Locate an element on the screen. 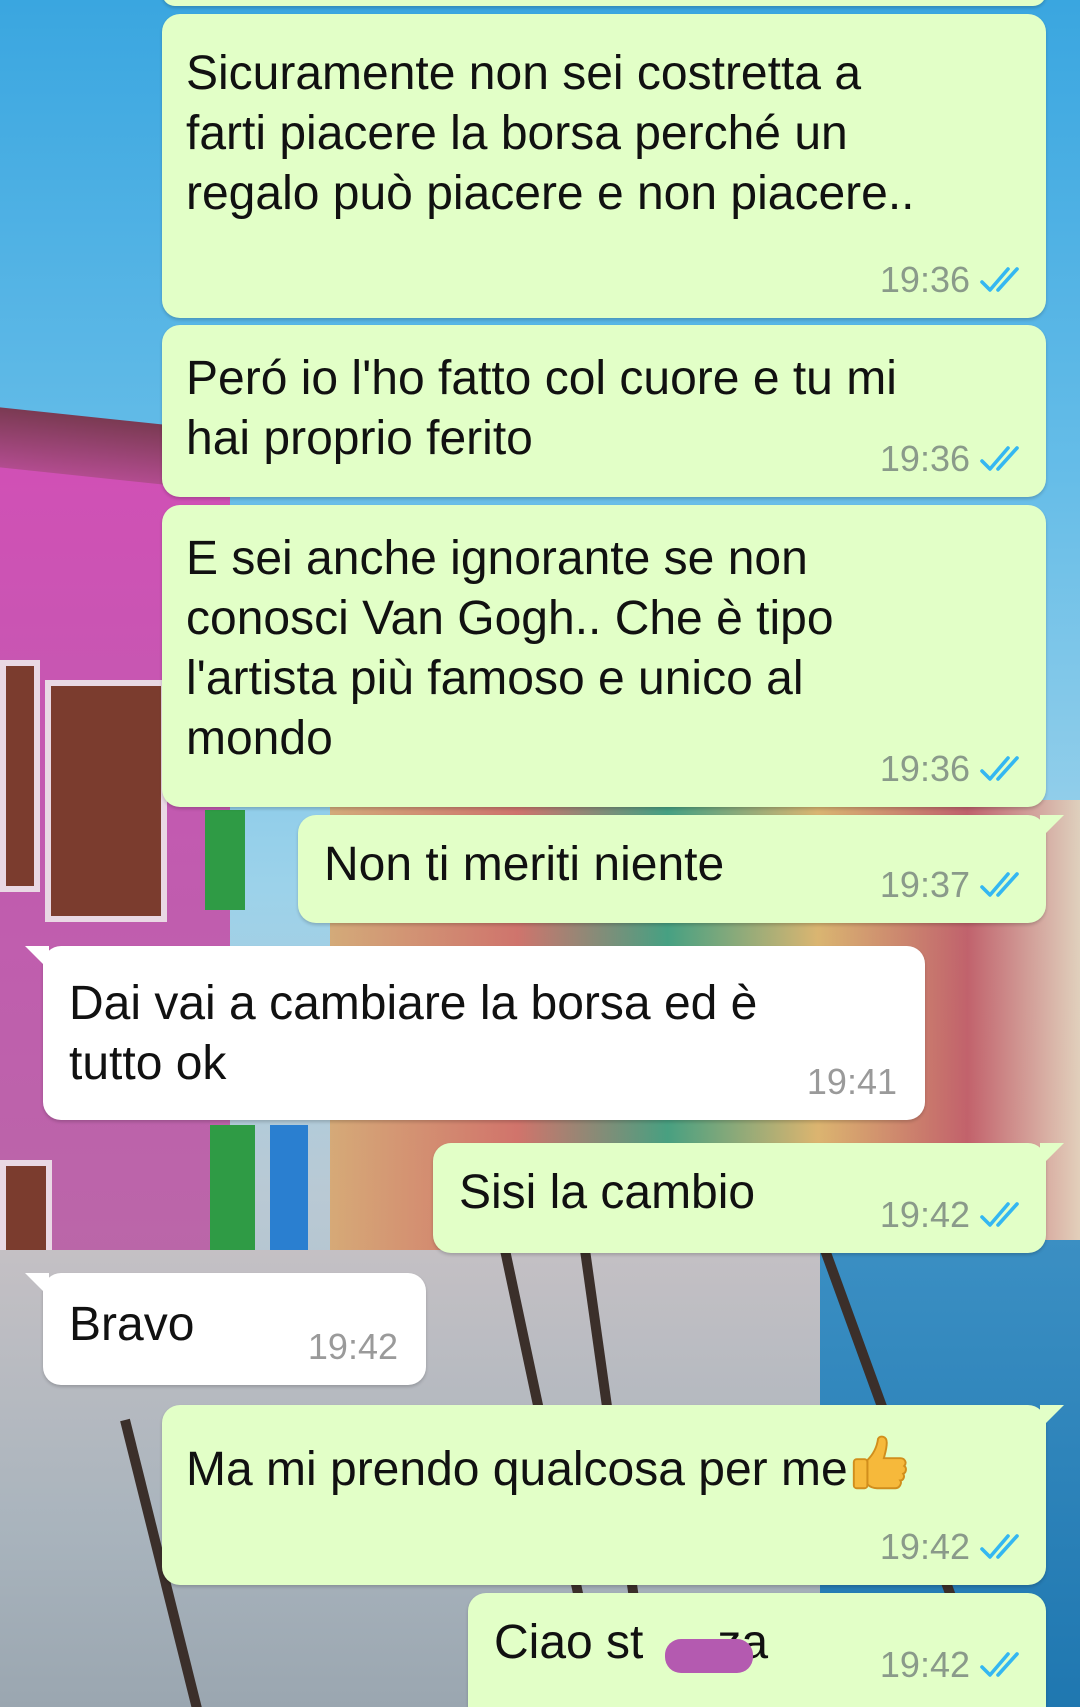 Image resolution: width=1080 pixels, height=1707 pixels. thumbs-up-emoji-icon is located at coordinates (879, 1462).